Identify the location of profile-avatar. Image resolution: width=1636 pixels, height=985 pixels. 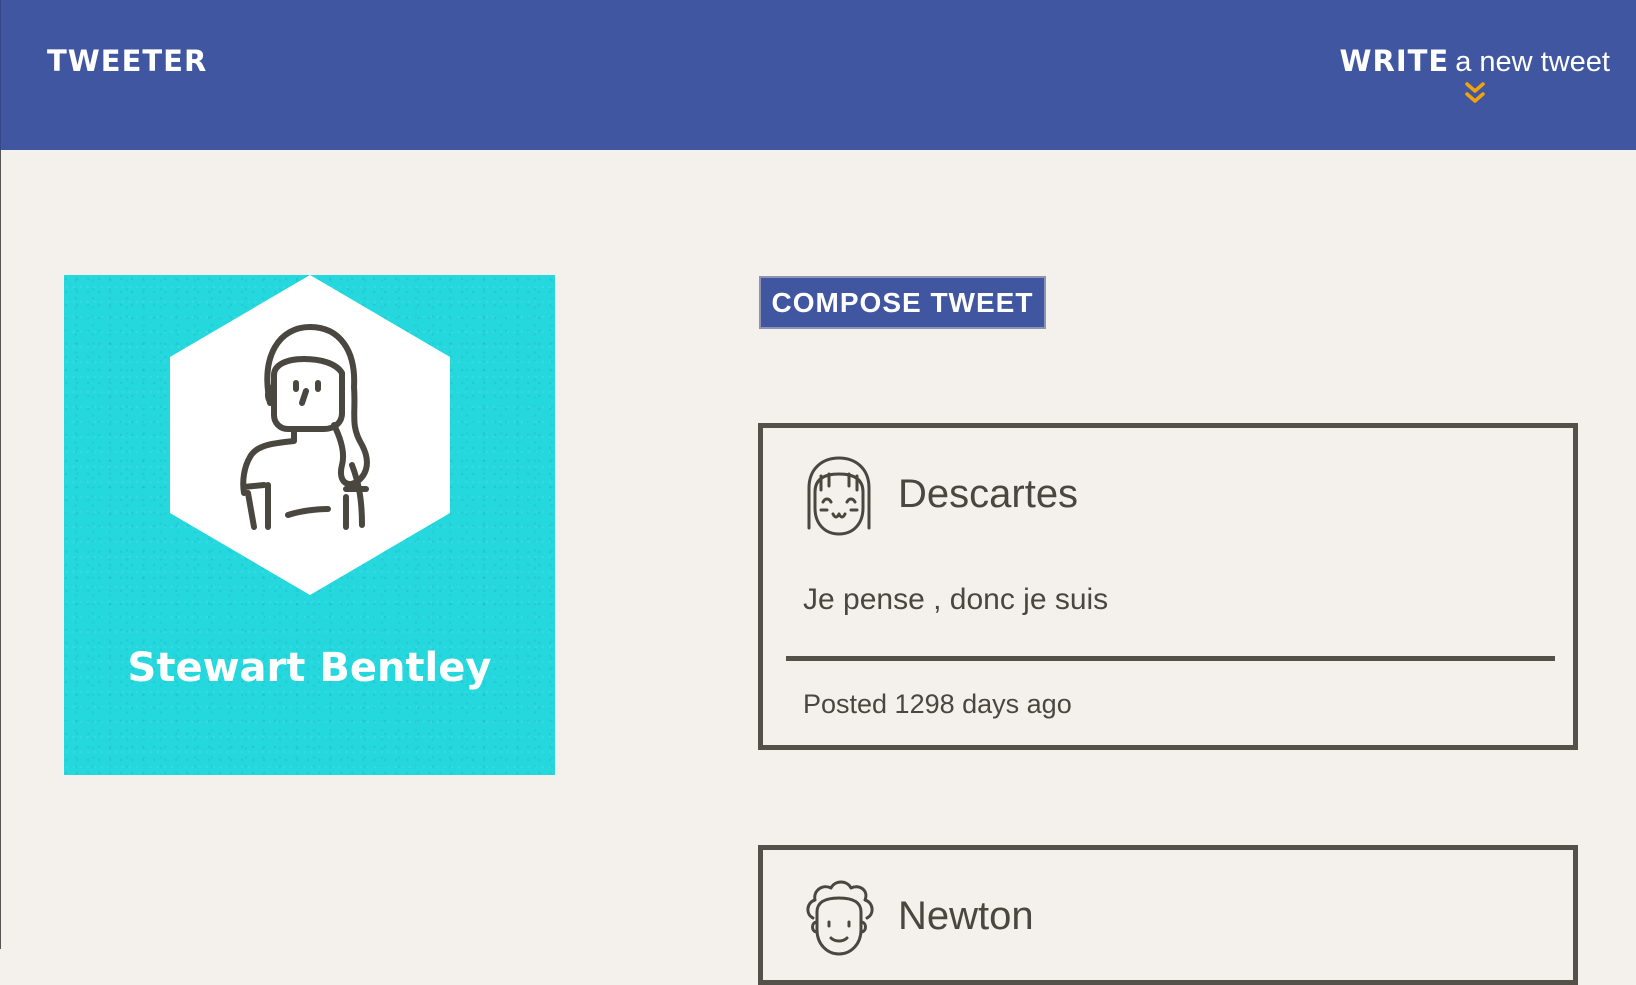
(310, 435).